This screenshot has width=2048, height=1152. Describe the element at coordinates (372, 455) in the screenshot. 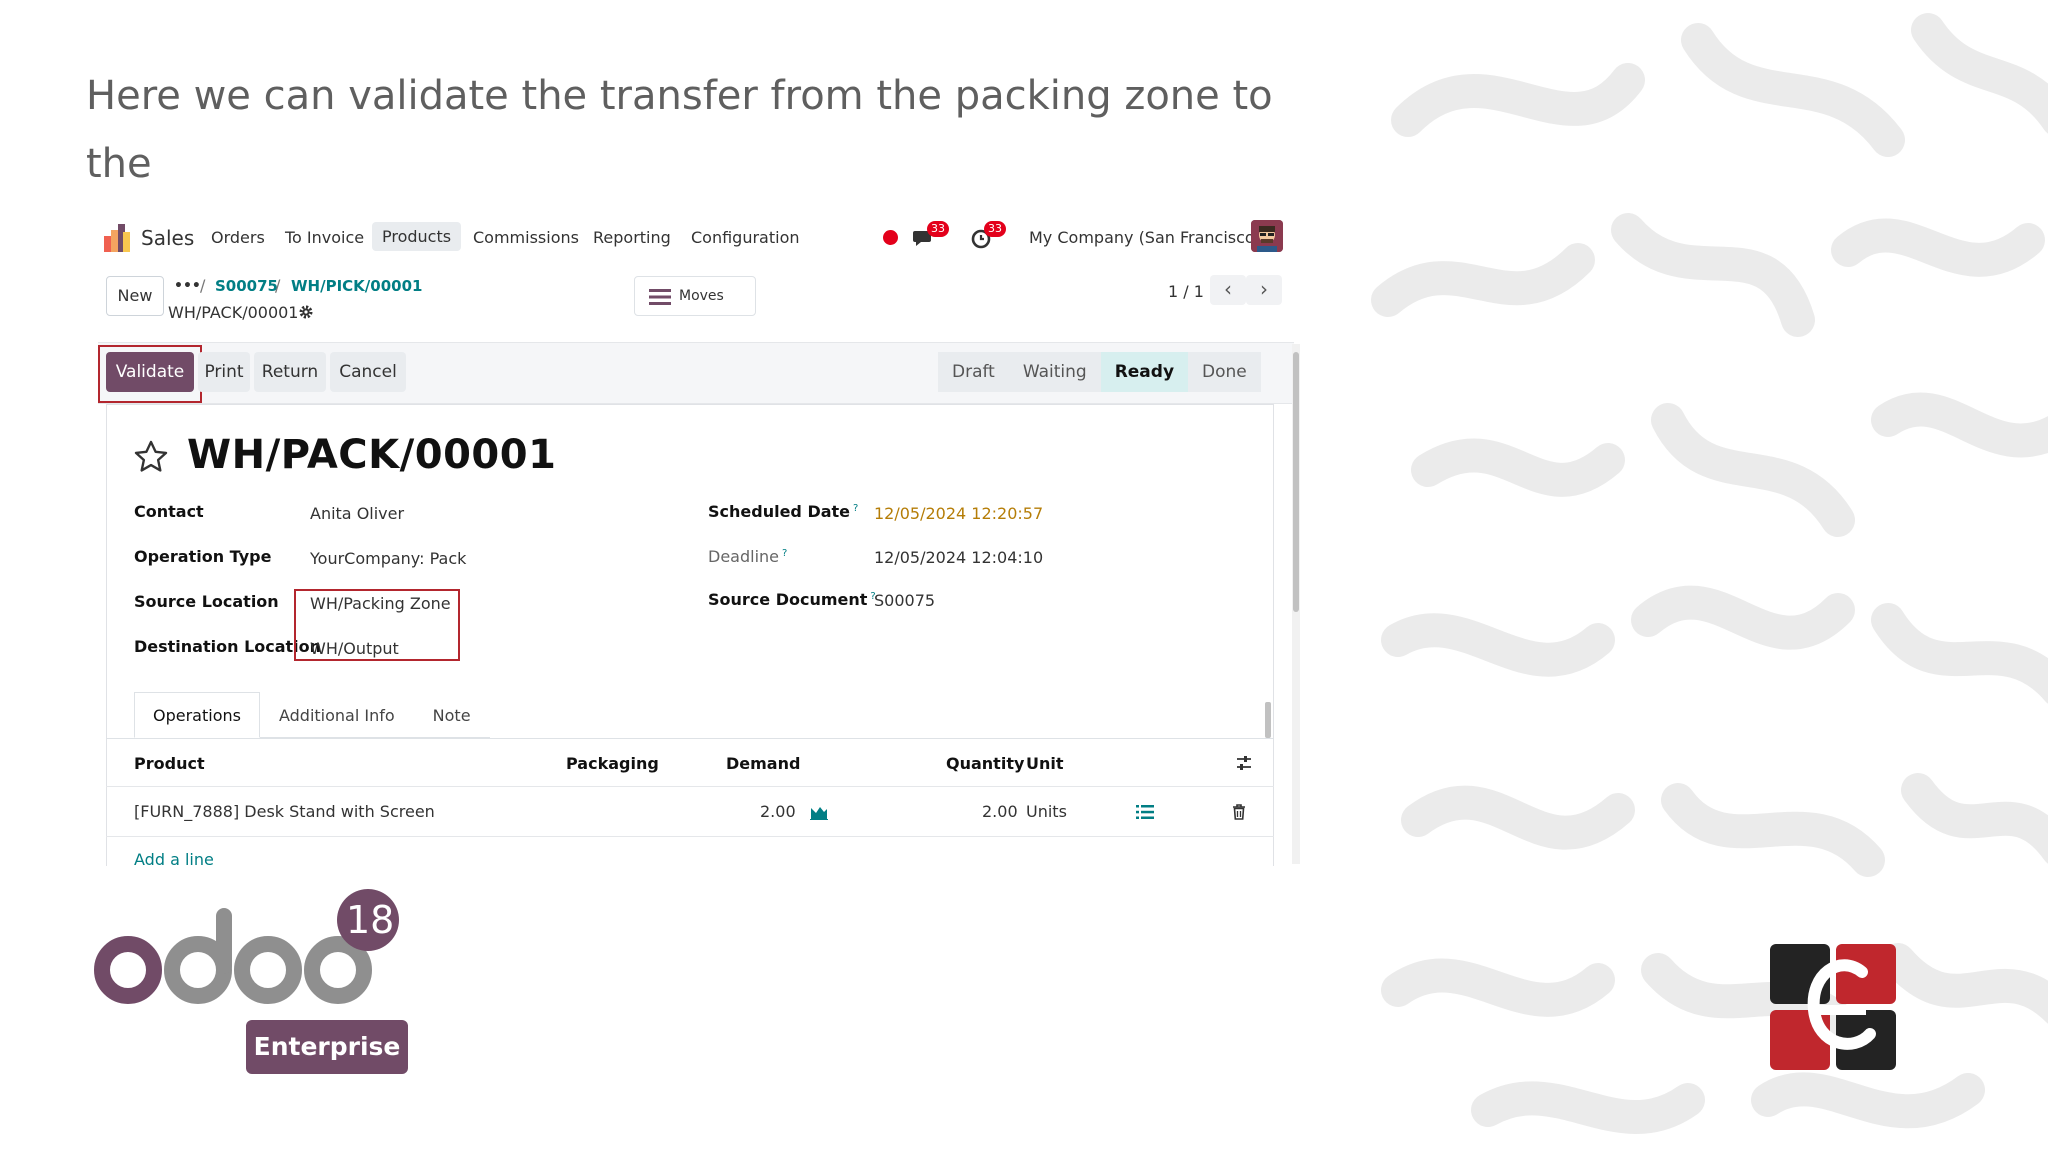

I see `record-title: WH/PACK/00001` at that location.